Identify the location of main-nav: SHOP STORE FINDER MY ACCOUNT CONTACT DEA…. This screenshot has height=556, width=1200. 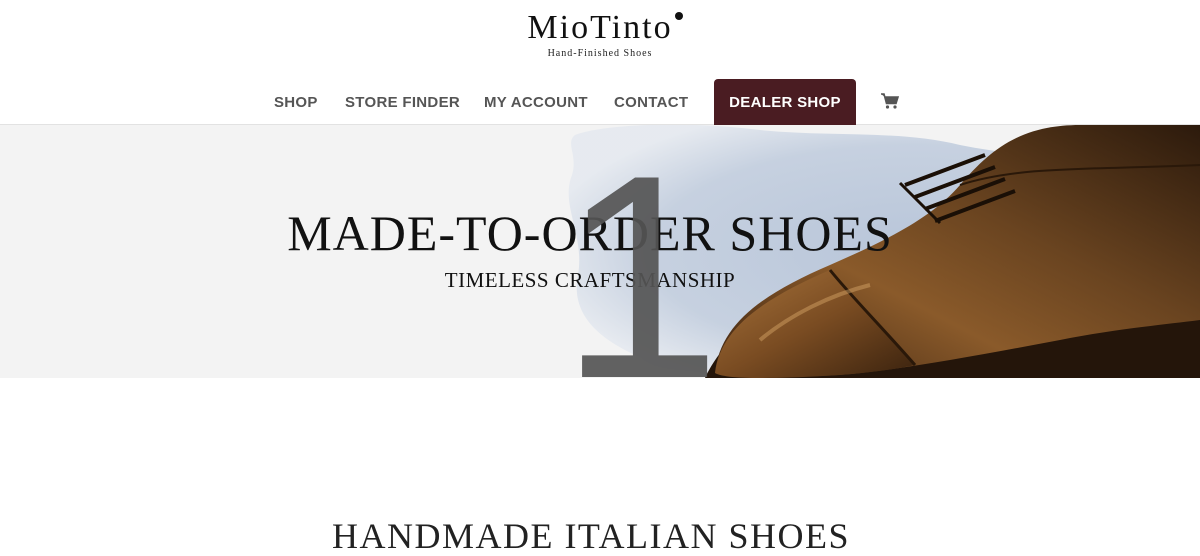
(600, 101).